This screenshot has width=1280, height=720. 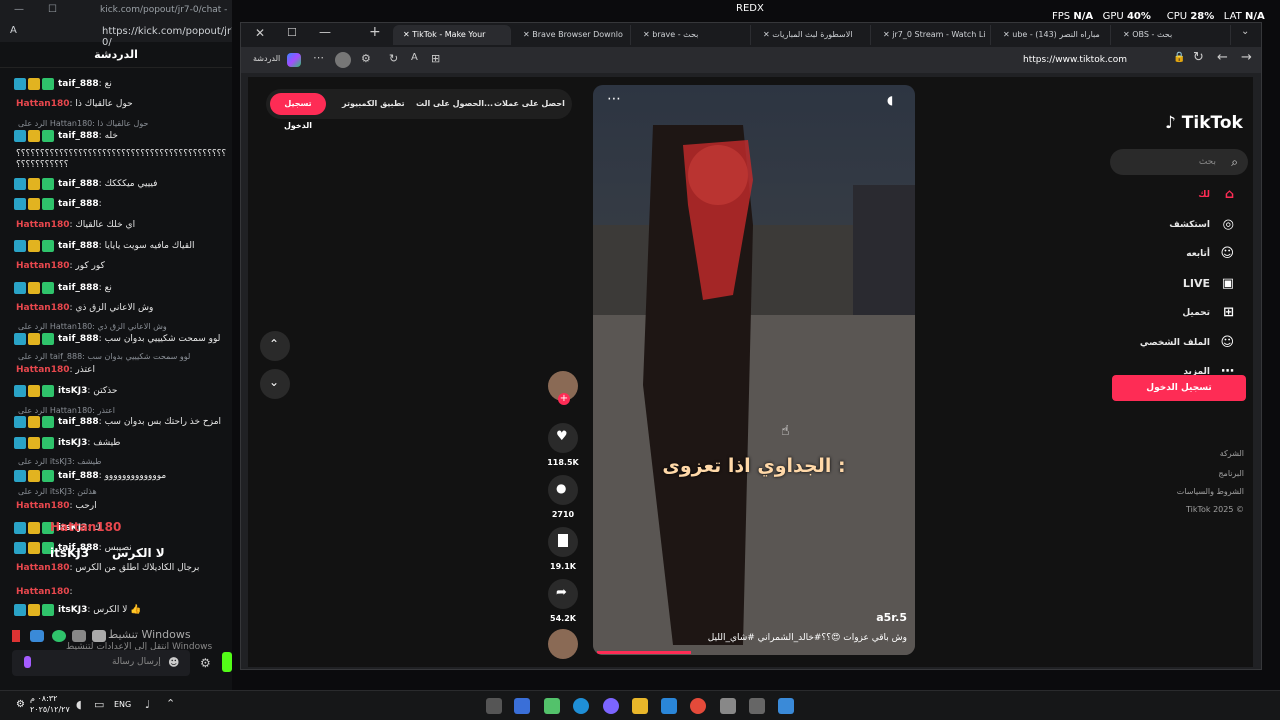 I want to click on network-icon: ⚙, so click(x=20, y=704).